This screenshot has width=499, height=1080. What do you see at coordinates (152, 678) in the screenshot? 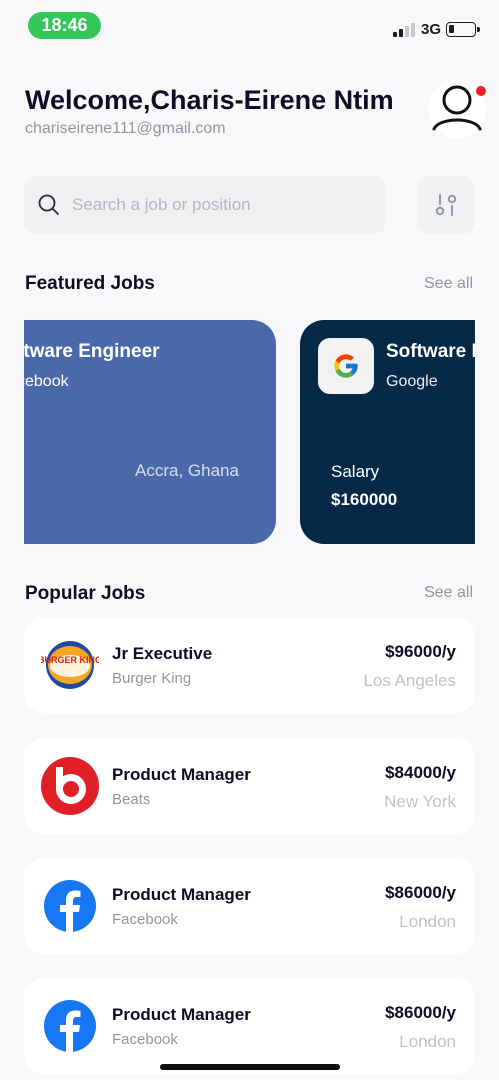
I see `job-company: Burger King` at bounding box center [152, 678].